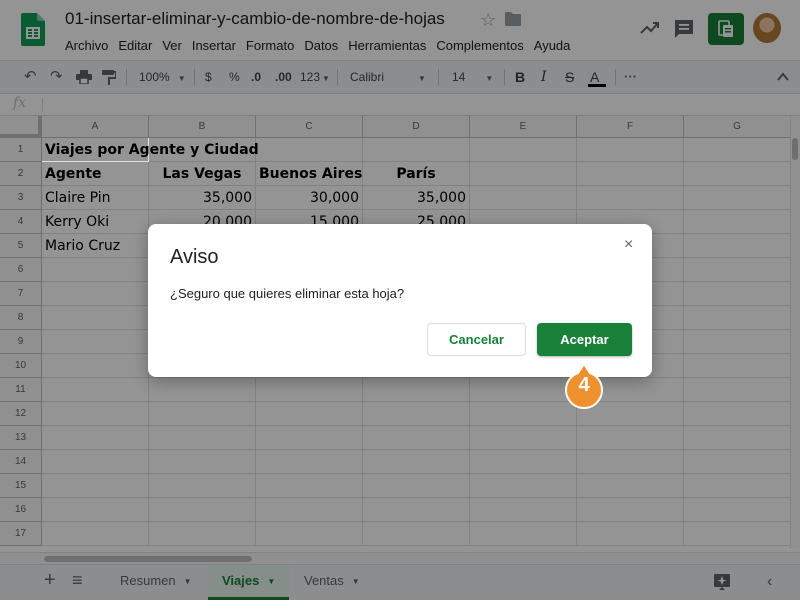 The image size is (800, 600). Describe the element at coordinates (476, 339) in the screenshot. I see `cancel-button: Cancelar` at that location.